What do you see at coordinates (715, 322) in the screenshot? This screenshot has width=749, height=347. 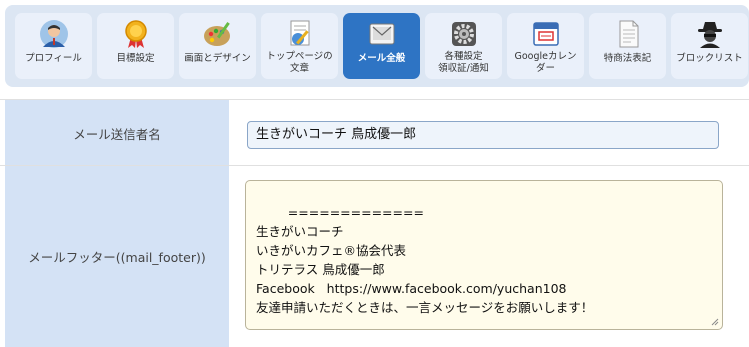 I see `resize-grip-icon` at bounding box center [715, 322].